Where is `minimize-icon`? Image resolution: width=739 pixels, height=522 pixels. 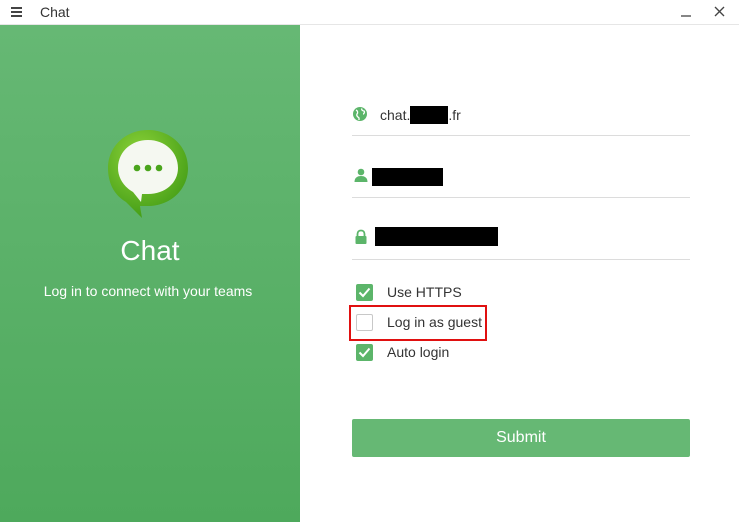 minimize-icon is located at coordinates (686, 16).